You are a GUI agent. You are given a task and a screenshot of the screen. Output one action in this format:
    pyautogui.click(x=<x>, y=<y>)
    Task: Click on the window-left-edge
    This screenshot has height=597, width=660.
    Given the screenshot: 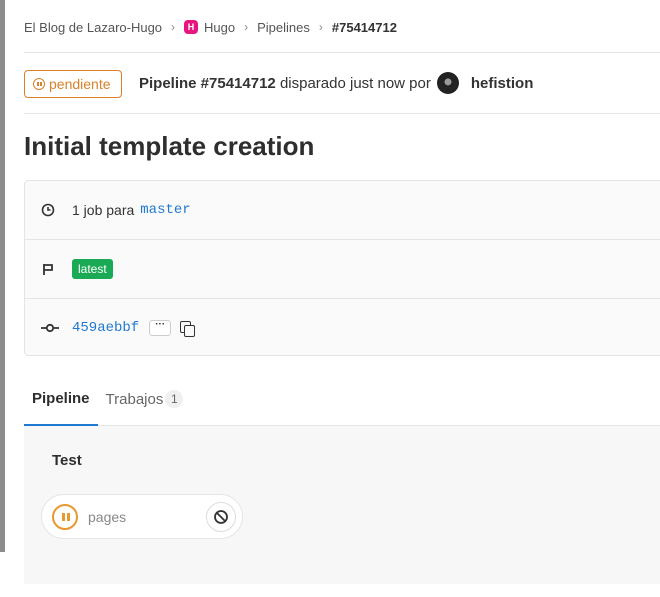 What is the action you would take?
    pyautogui.click(x=2, y=276)
    